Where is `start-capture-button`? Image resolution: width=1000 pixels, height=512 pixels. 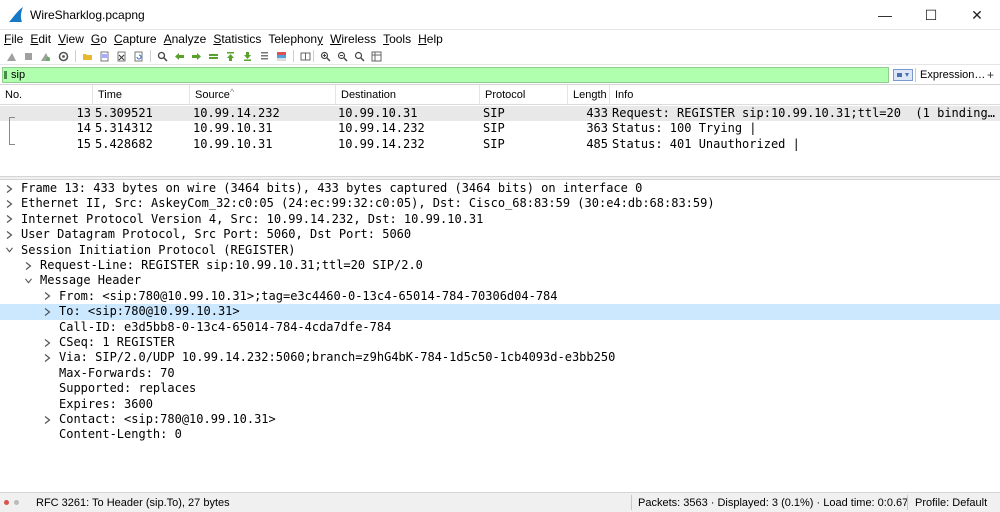 start-capture-button is located at coordinates (11, 56).